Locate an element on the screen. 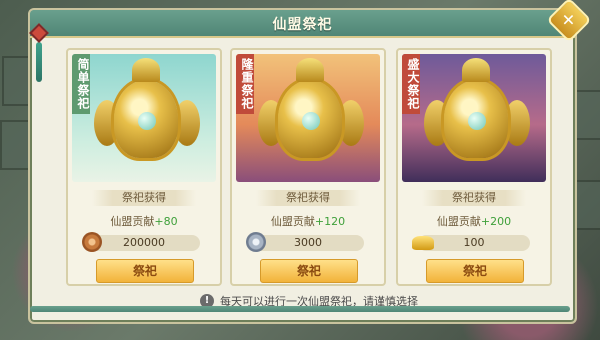 The height and width of the screenshot is (340, 600). censer-art: 隆重祭祀 is located at coordinates (308, 118).